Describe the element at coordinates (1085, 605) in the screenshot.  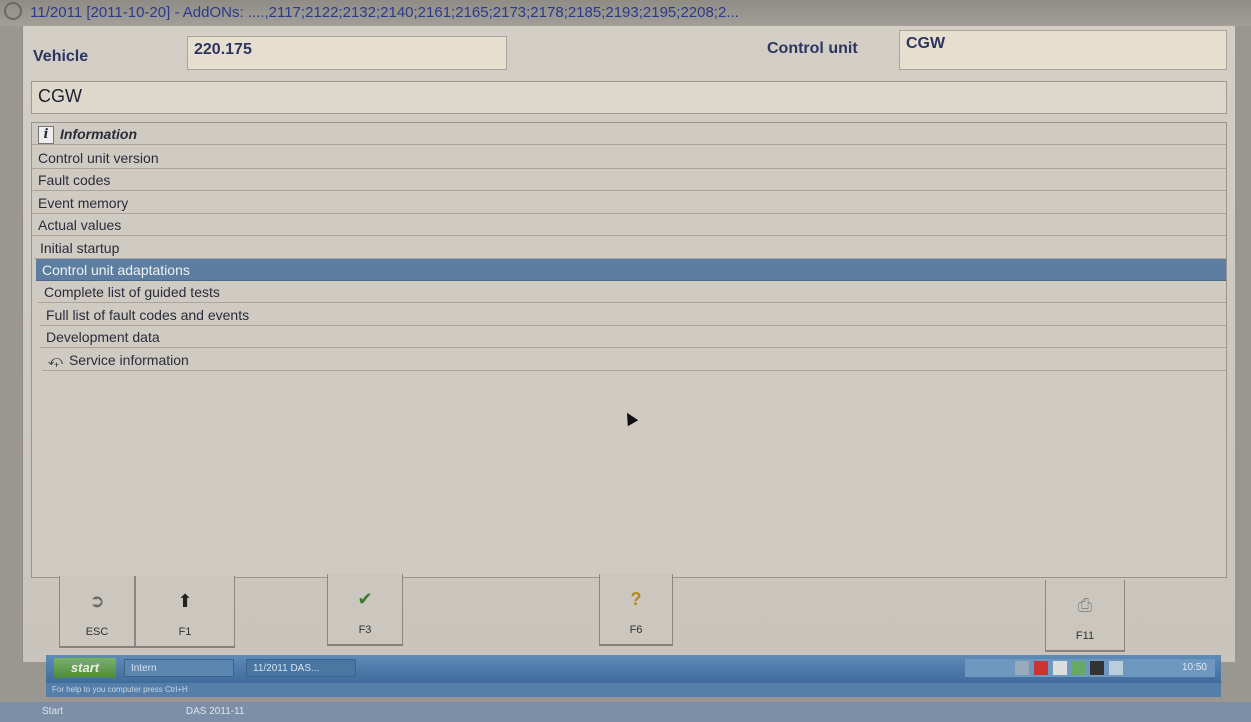
I see `printer-icon: ⎙` at that location.